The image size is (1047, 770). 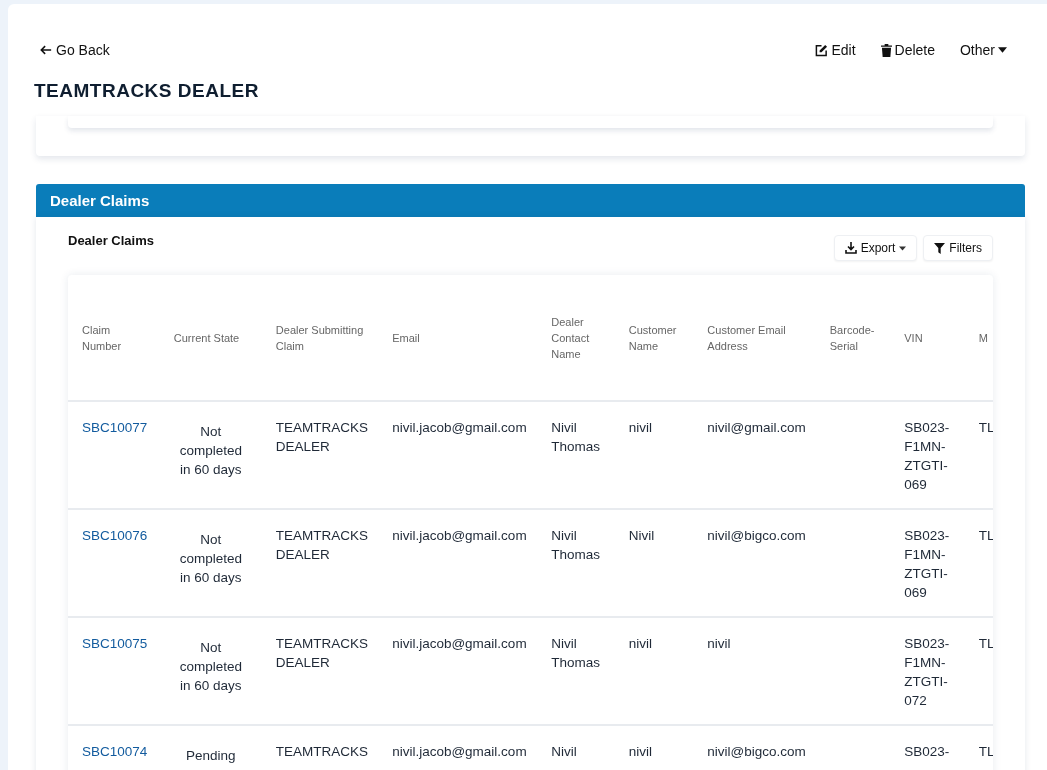 I want to click on action-link: Other, so click(x=983, y=50).